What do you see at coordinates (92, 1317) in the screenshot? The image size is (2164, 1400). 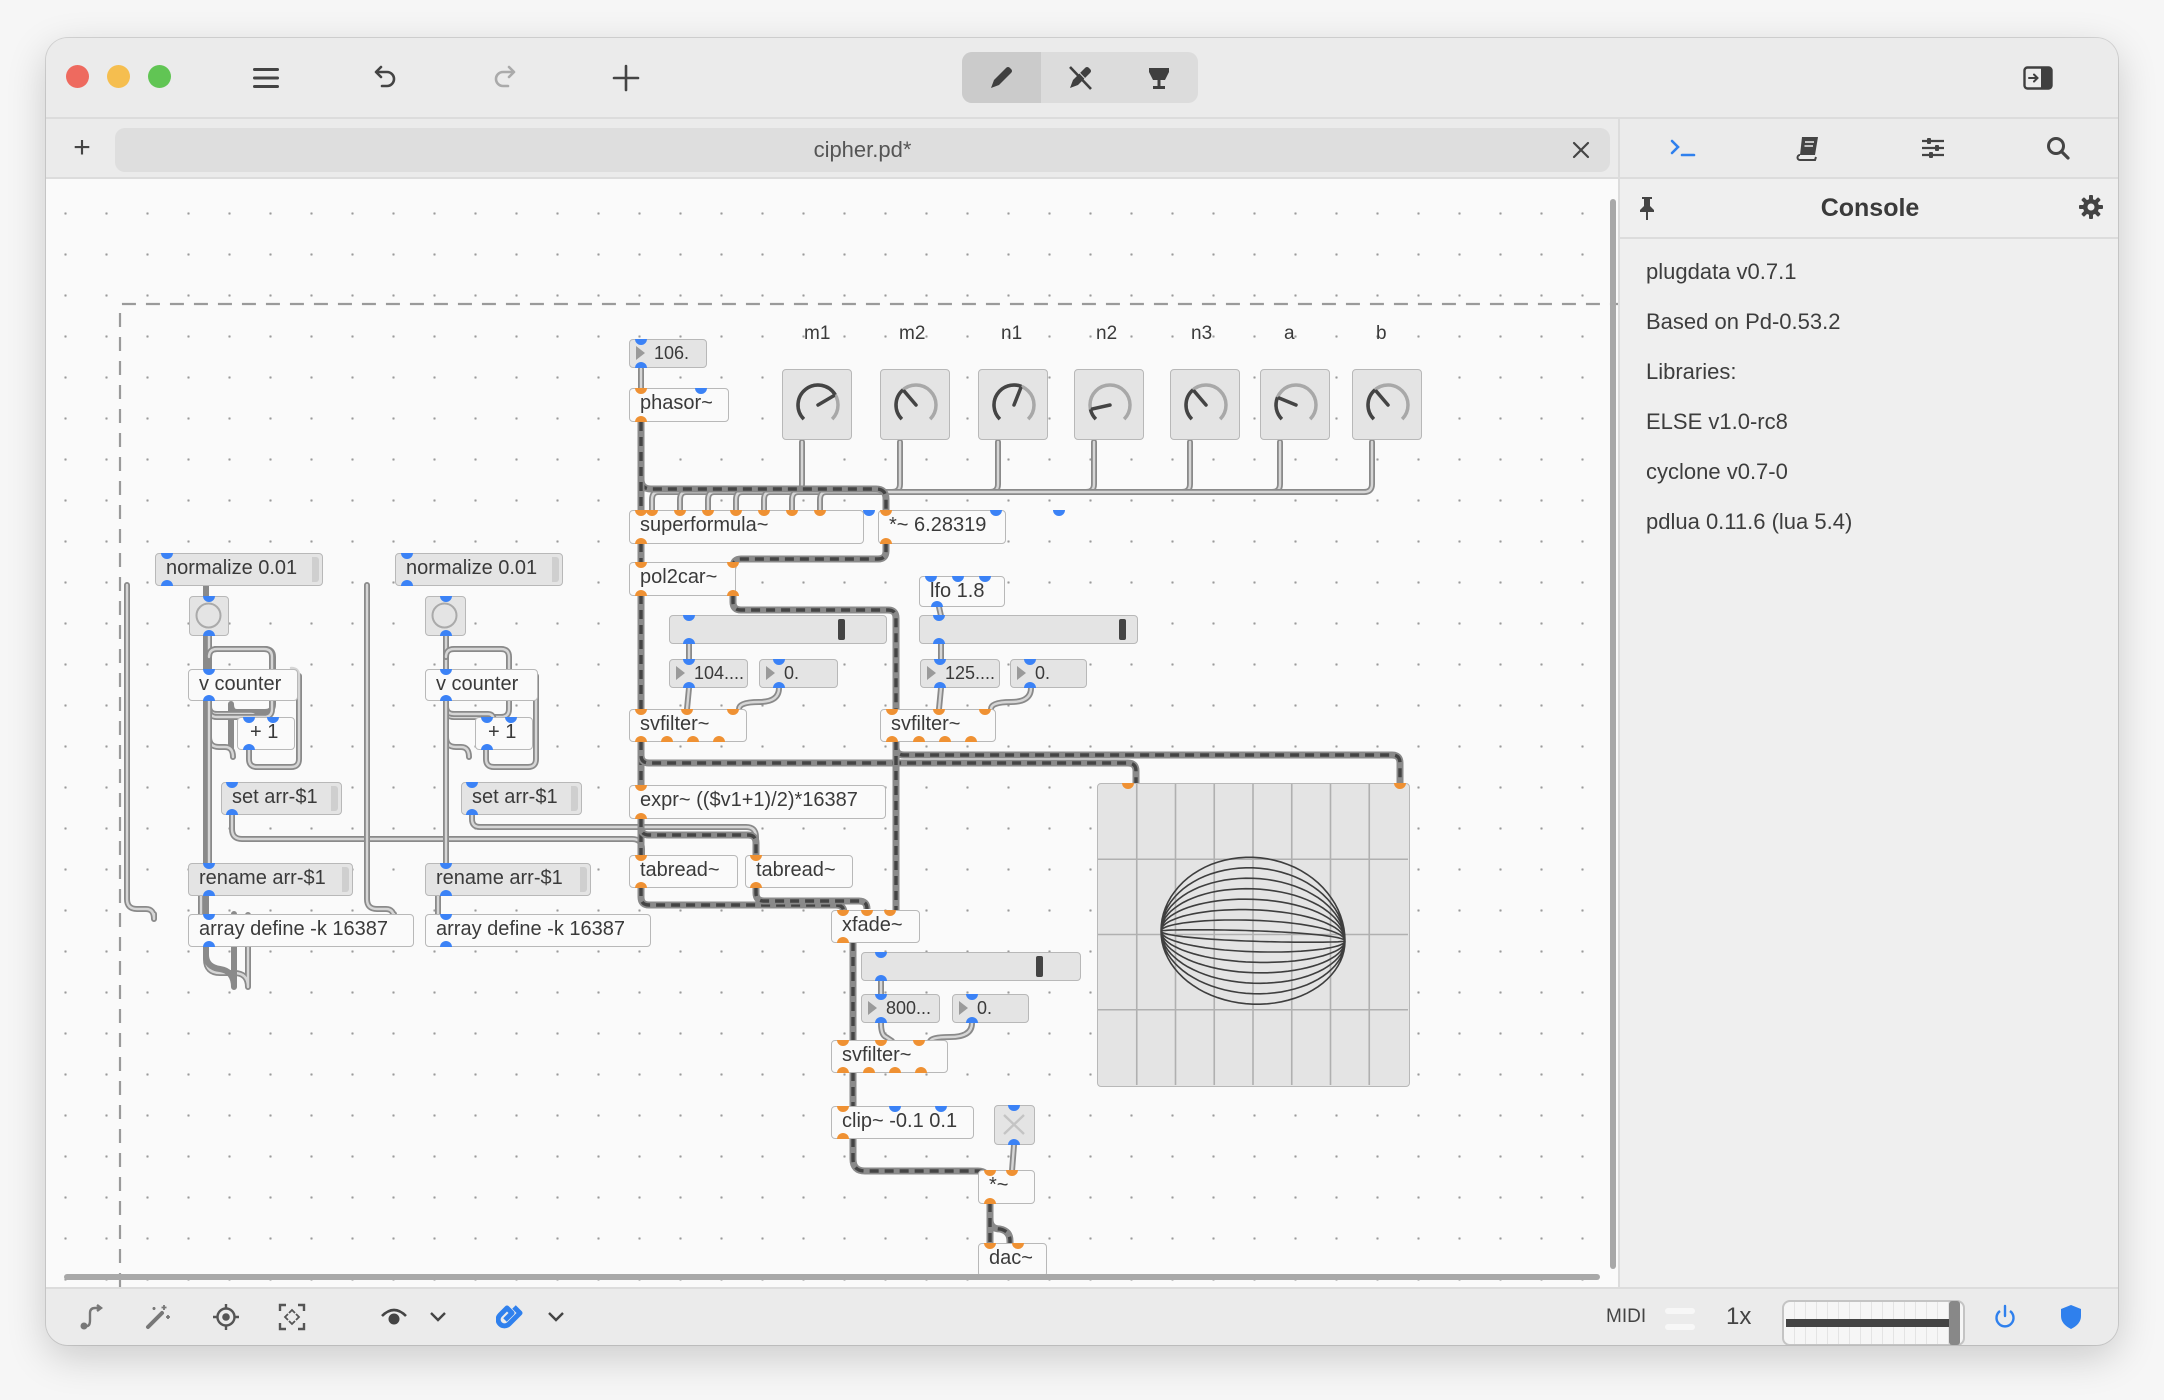 I see `connection-style-button` at bounding box center [92, 1317].